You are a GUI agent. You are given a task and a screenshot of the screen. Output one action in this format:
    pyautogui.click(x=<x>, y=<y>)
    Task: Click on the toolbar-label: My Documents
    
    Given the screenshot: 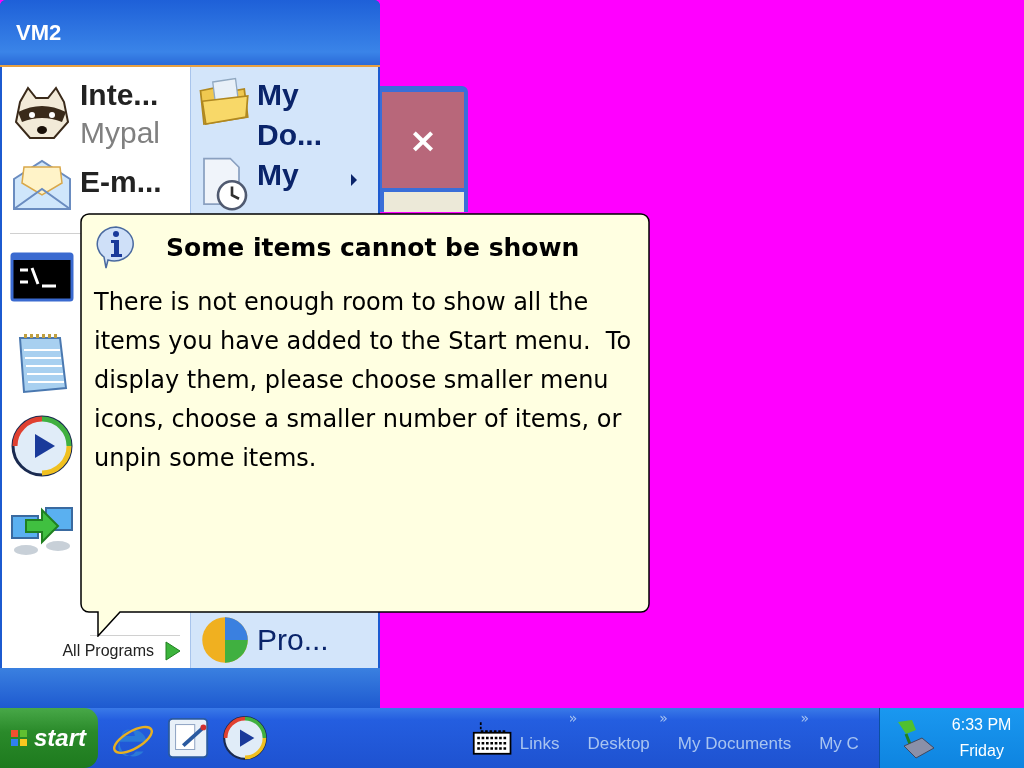 What is the action you would take?
    pyautogui.click(x=734, y=744)
    